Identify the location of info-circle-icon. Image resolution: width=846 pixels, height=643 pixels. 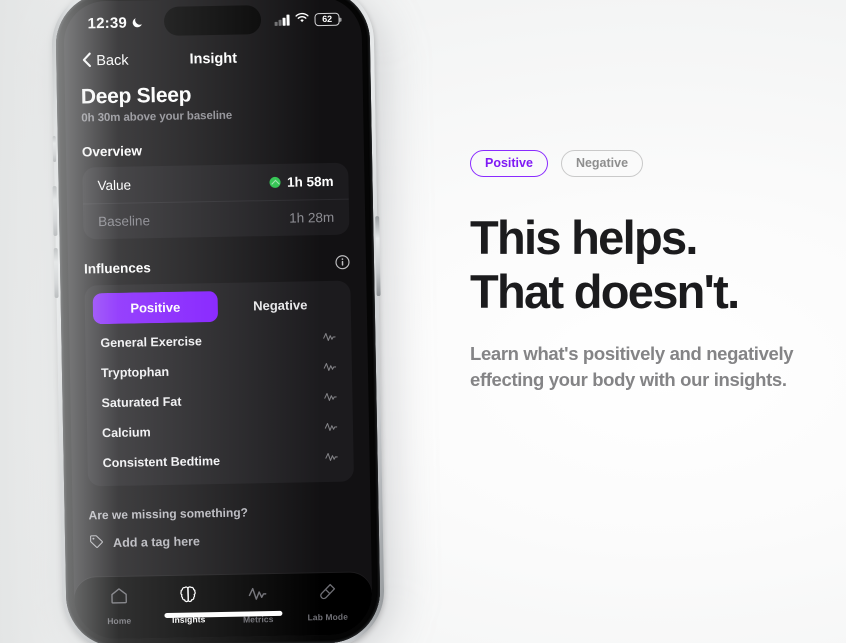
(342, 264).